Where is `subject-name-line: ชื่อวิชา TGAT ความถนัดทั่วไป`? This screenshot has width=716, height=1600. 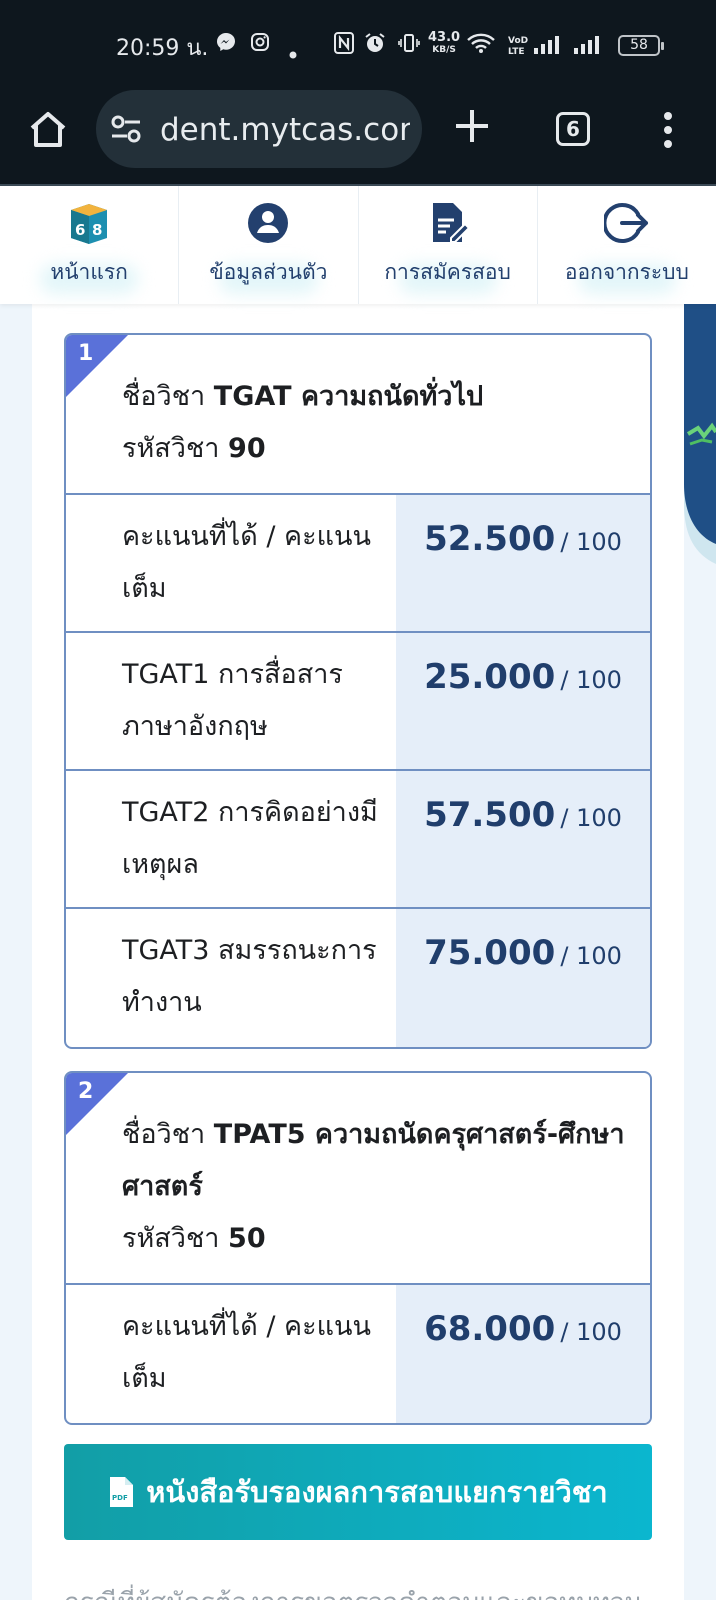
subject-name-line: ชื่อวิชา TGAT ความถนัดทั่วไป is located at coordinates (376, 397).